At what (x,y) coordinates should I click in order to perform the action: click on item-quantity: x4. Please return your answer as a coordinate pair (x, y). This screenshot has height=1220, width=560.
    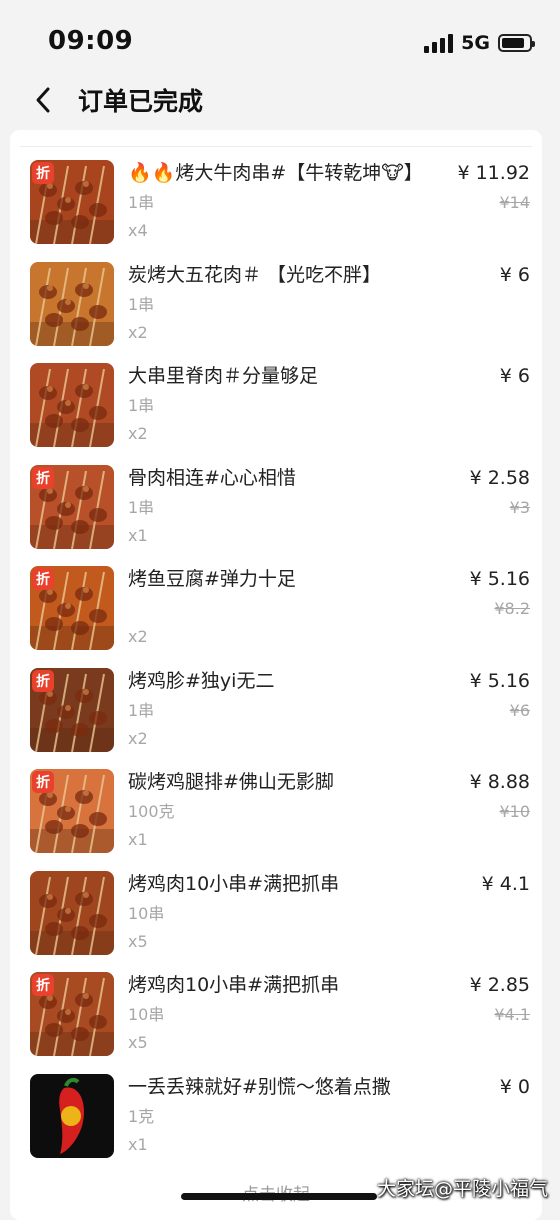
    Looking at the image, I should click on (138, 230).